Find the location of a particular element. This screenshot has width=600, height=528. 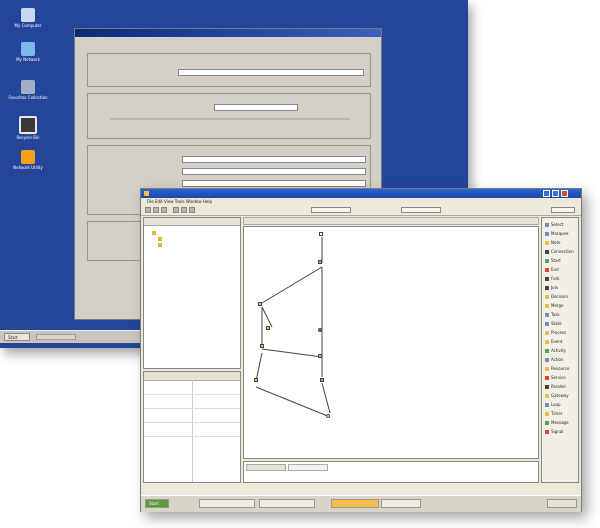

open-icon is located at coordinates (156, 210).